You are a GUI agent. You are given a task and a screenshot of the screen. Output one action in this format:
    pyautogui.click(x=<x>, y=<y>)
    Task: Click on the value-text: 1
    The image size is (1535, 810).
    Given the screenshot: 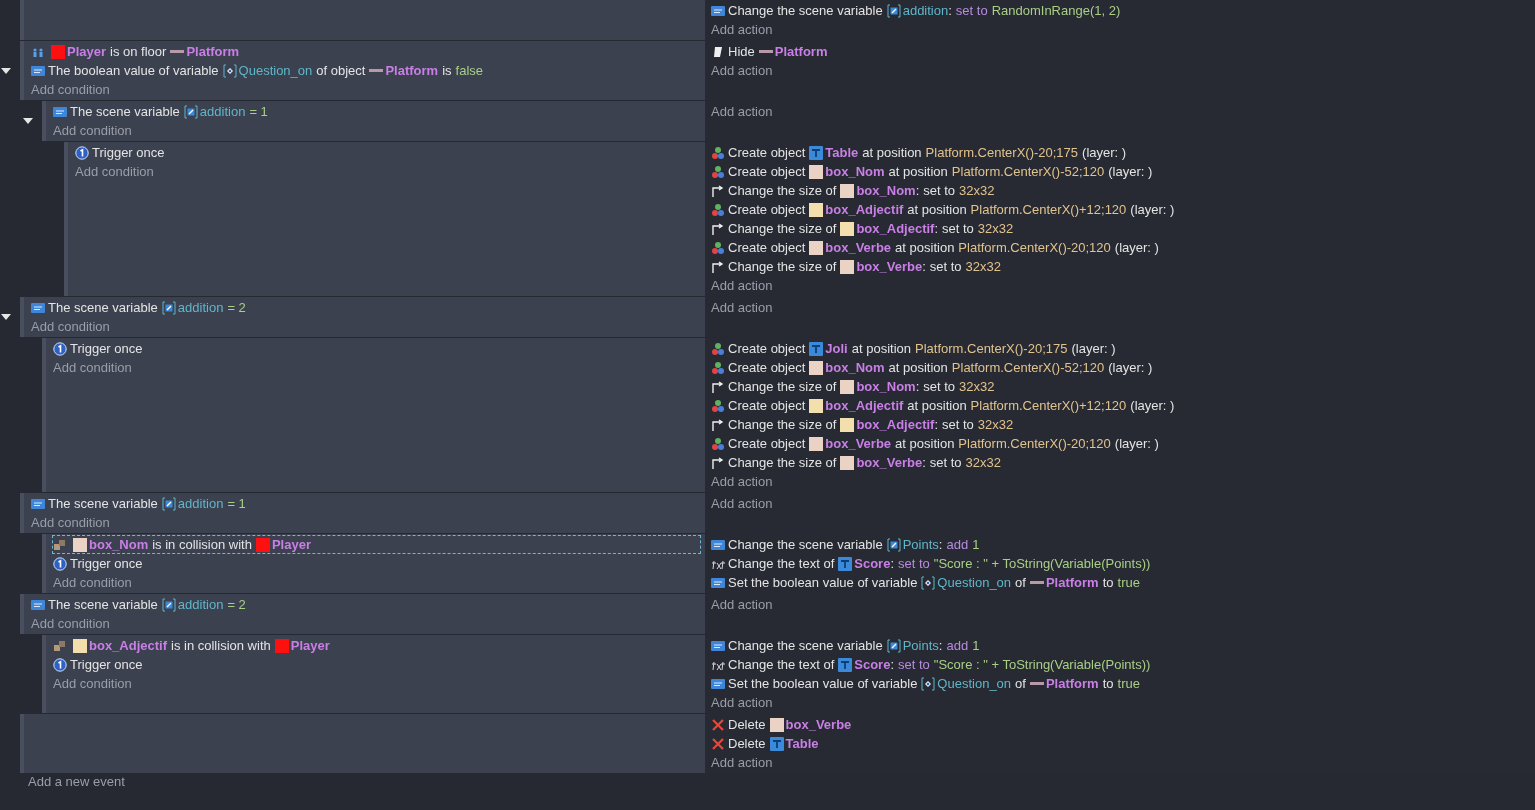 What is the action you would take?
    pyautogui.click(x=976, y=645)
    